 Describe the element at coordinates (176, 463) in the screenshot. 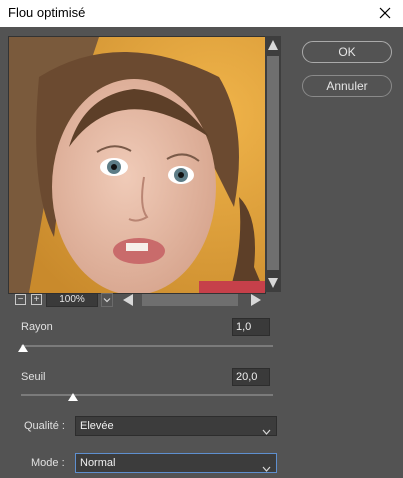

I see `mode-select: Normal` at that location.